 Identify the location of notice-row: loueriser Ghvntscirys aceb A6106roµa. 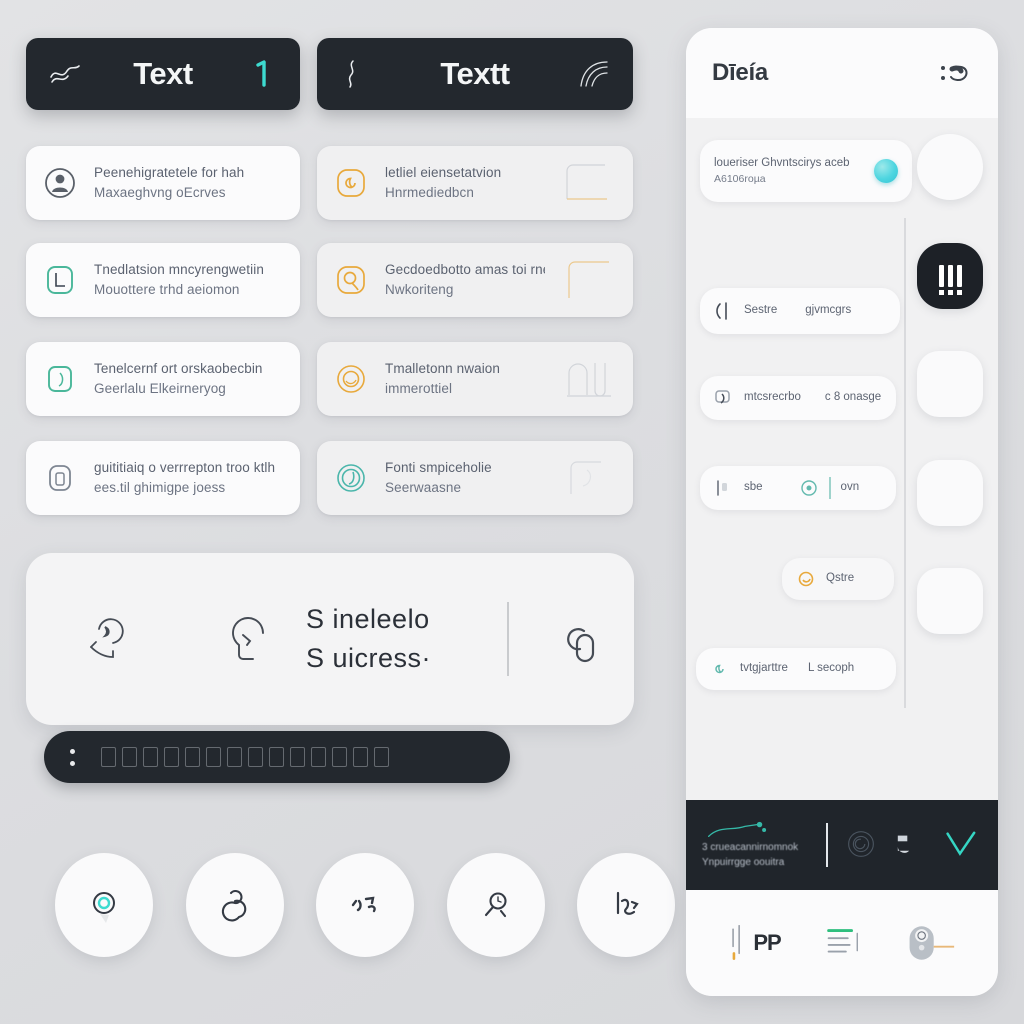
(806, 171).